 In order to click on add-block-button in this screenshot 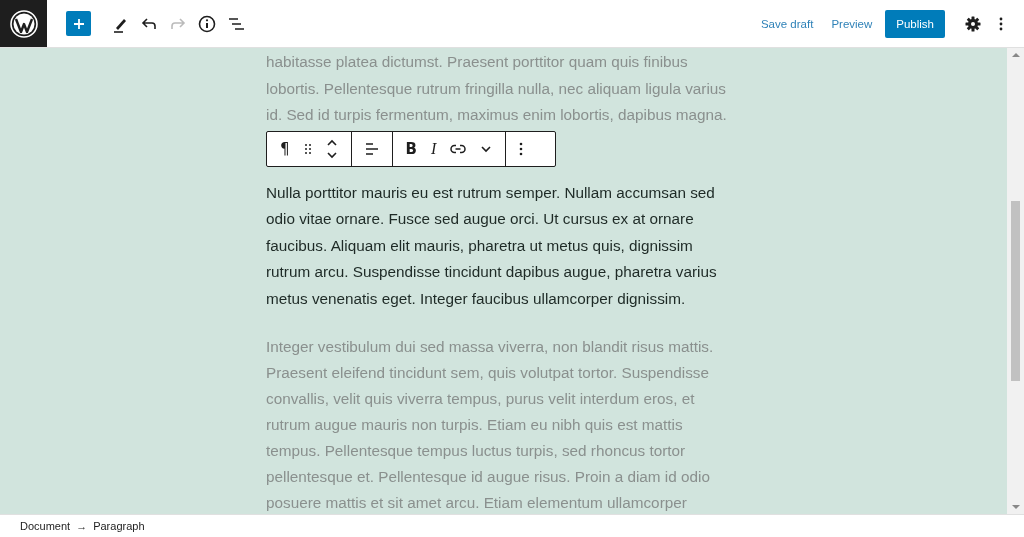, I will do `click(78, 23)`.